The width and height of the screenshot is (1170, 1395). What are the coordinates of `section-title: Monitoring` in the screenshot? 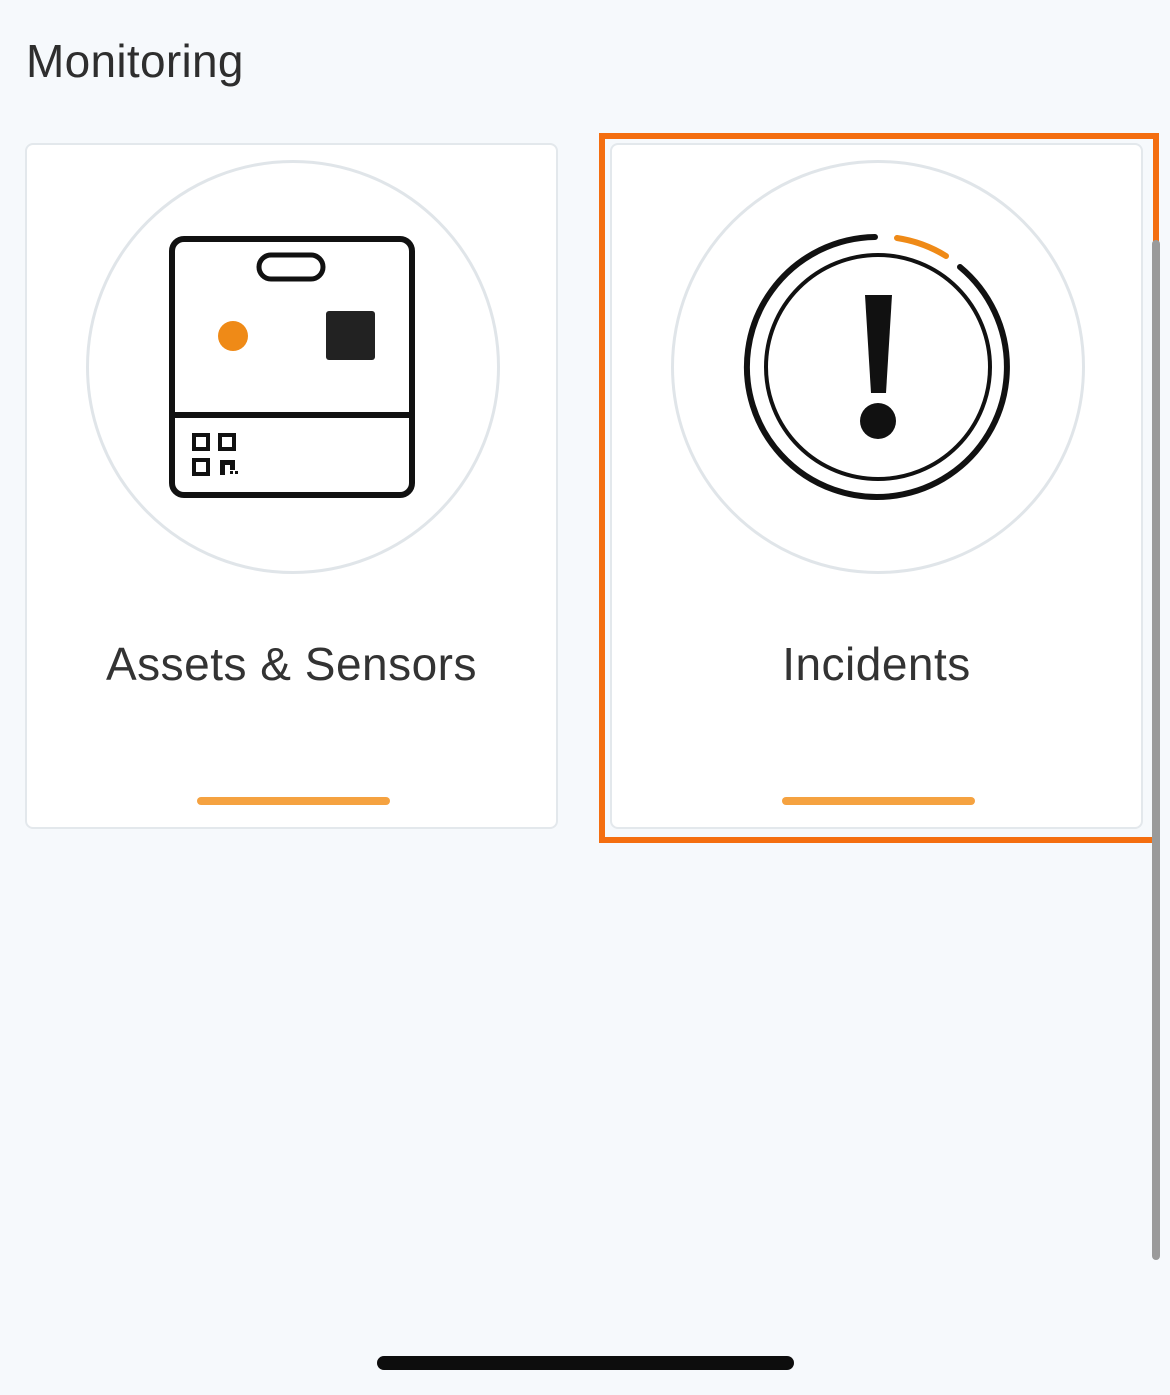 It's located at (135, 61).